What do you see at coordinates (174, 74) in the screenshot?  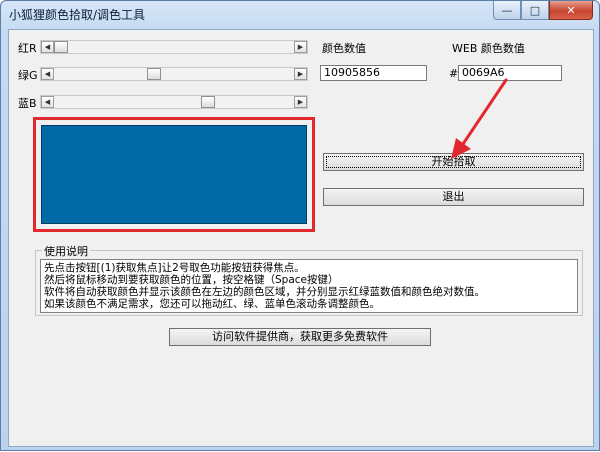 I see `green-slider: ◀ ▶` at bounding box center [174, 74].